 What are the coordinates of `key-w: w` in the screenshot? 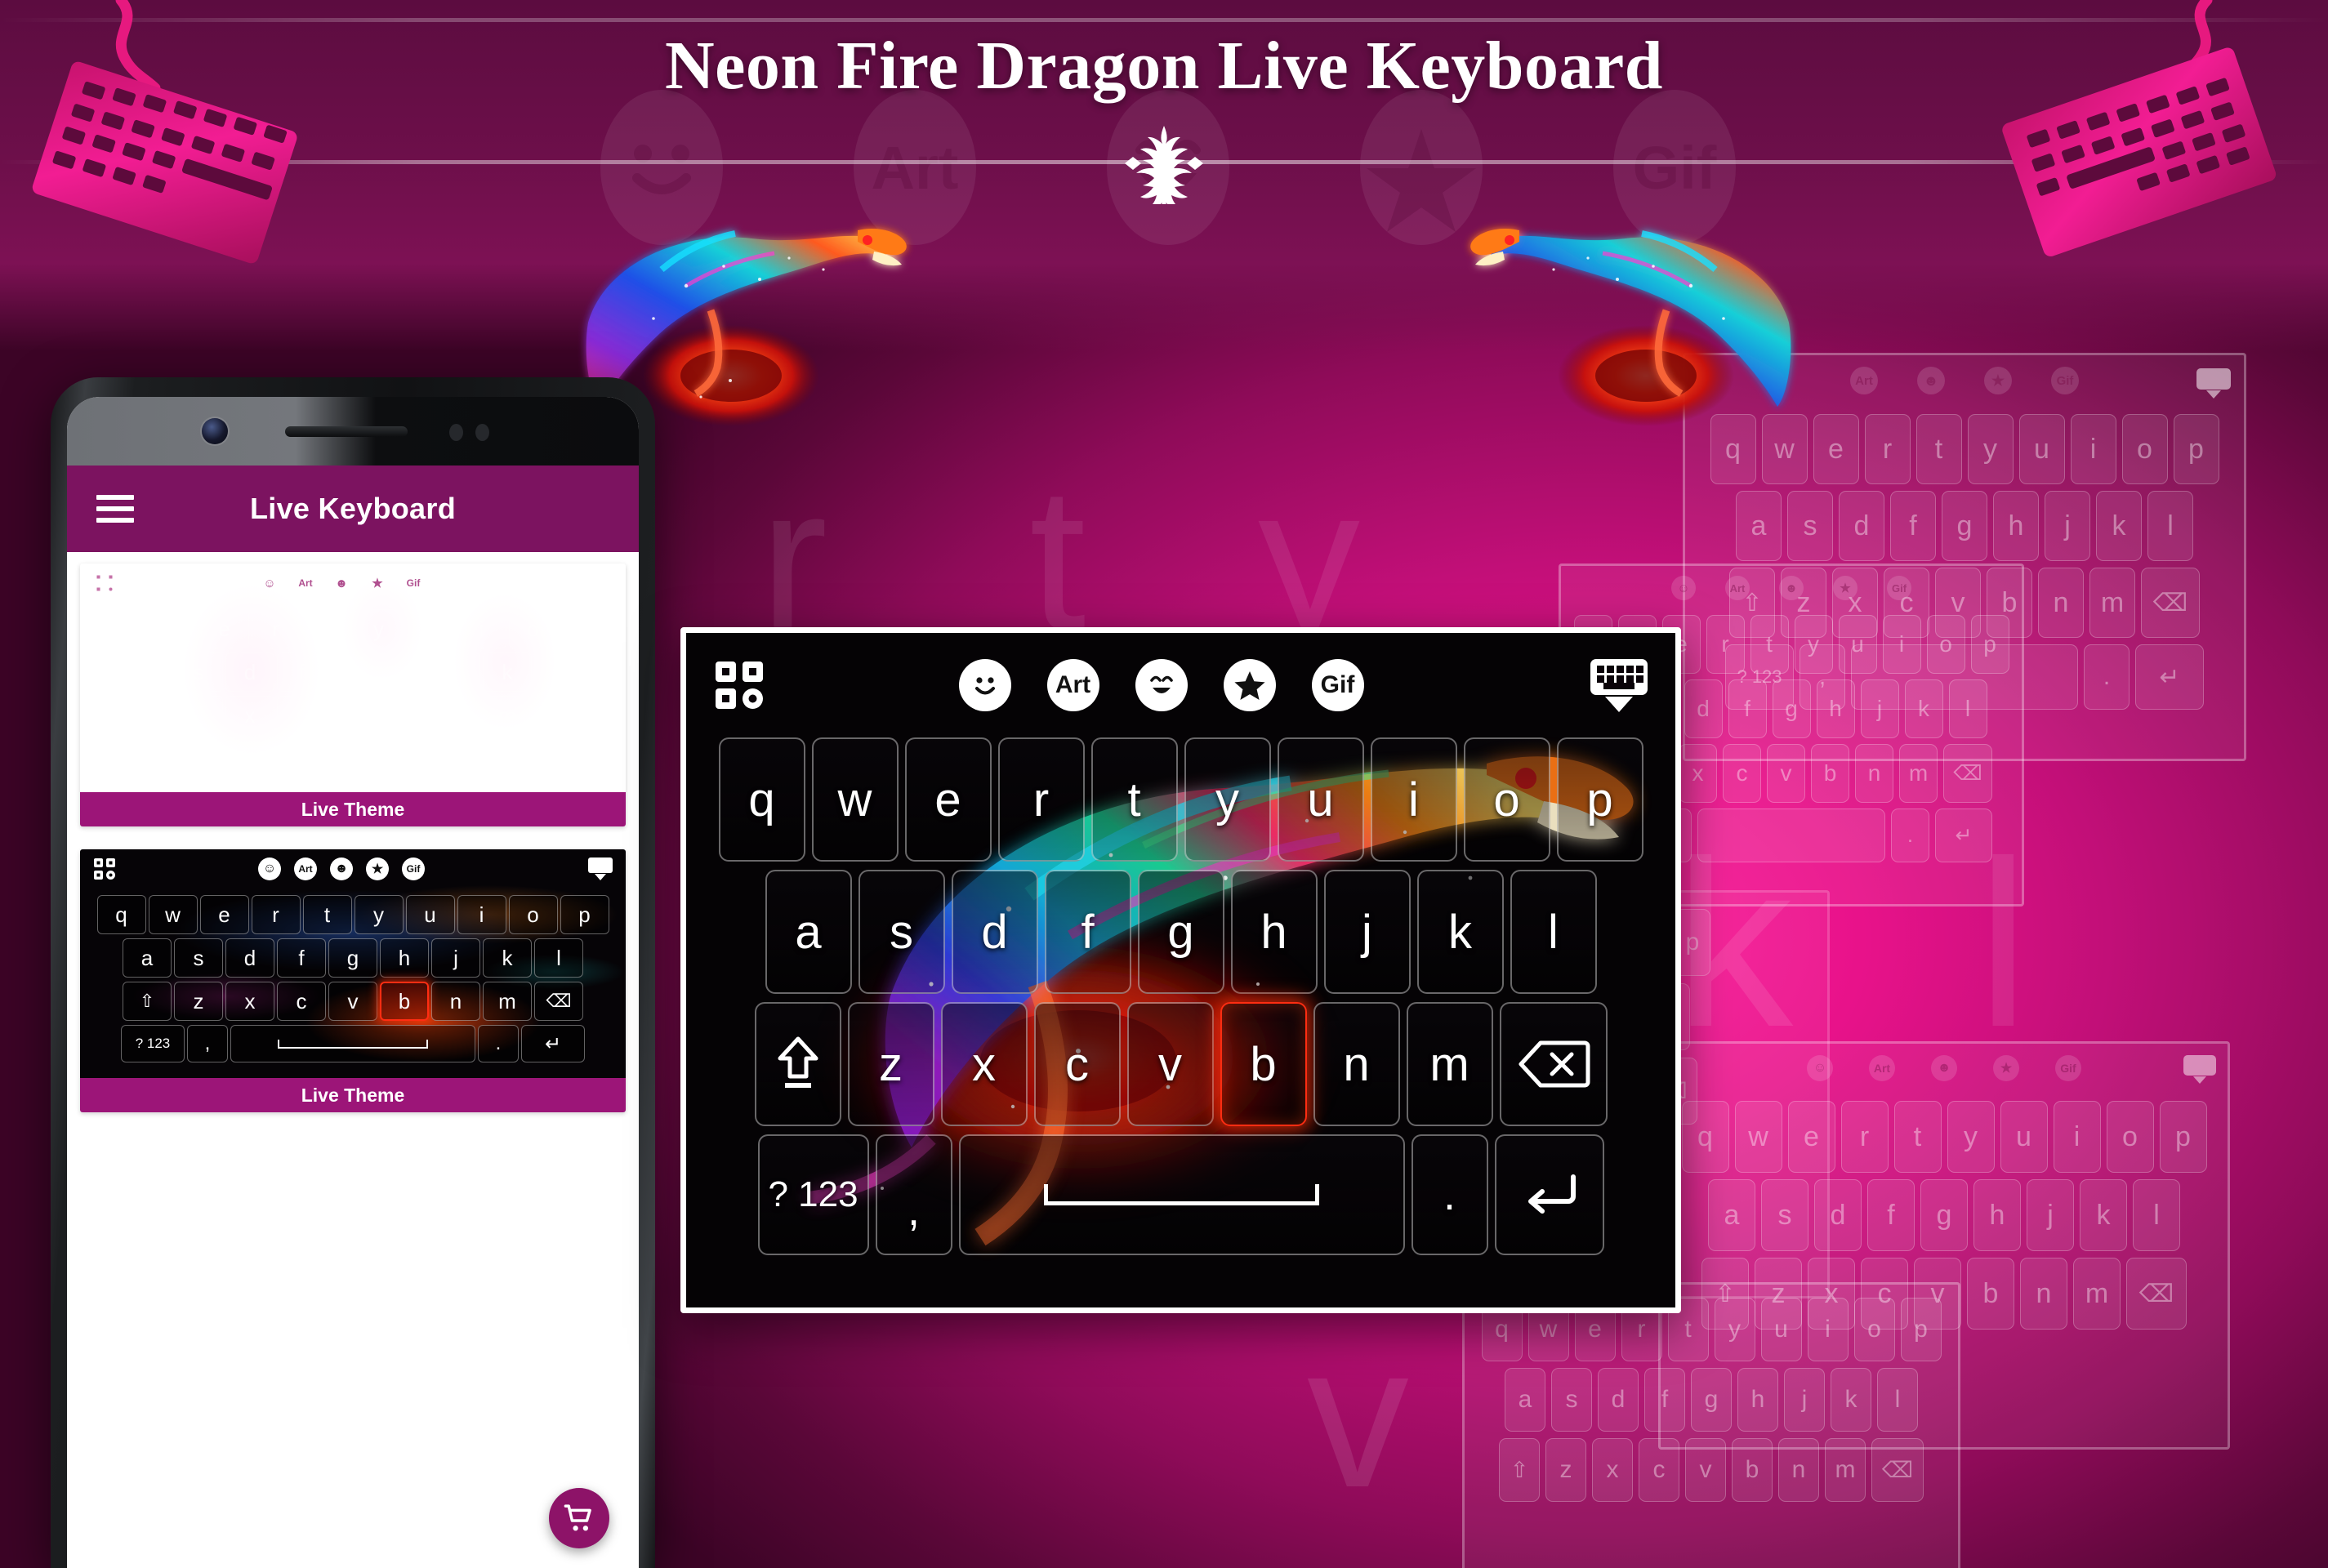 It's located at (855, 799).